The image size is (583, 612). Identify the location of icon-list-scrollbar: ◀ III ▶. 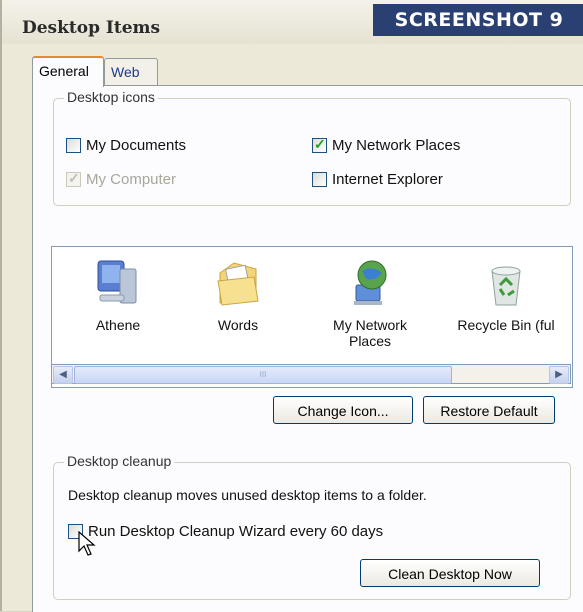
(311, 374).